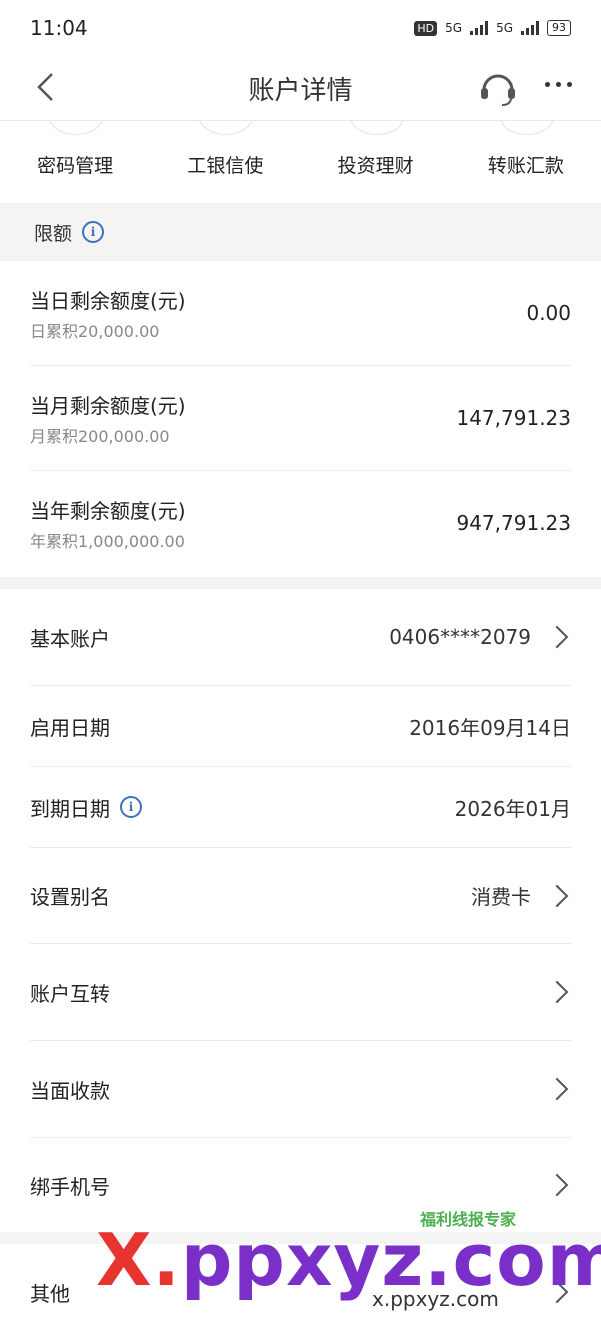 The width and height of the screenshot is (601, 1340). What do you see at coordinates (300, 232) in the screenshot?
I see `limit-section-header: 限额 i` at bounding box center [300, 232].